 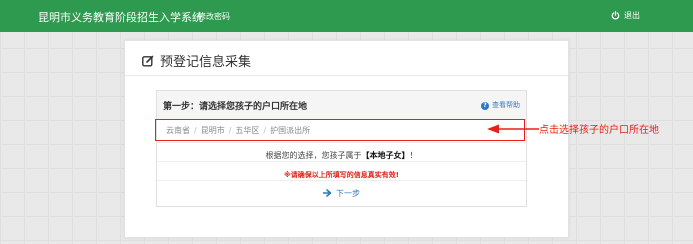 What do you see at coordinates (513, 129) in the screenshot?
I see `annotation-arrow-icon` at bounding box center [513, 129].